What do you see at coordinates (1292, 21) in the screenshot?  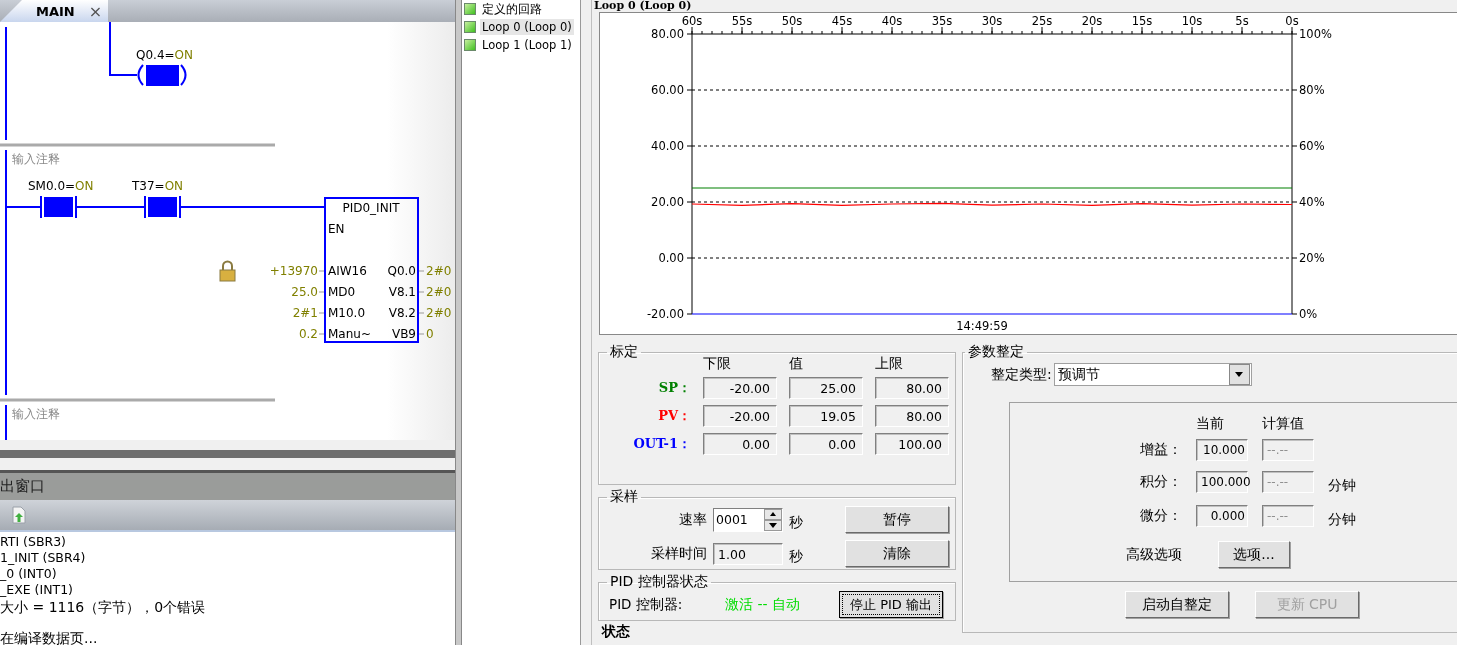 I see `tick-label: 0s` at bounding box center [1292, 21].